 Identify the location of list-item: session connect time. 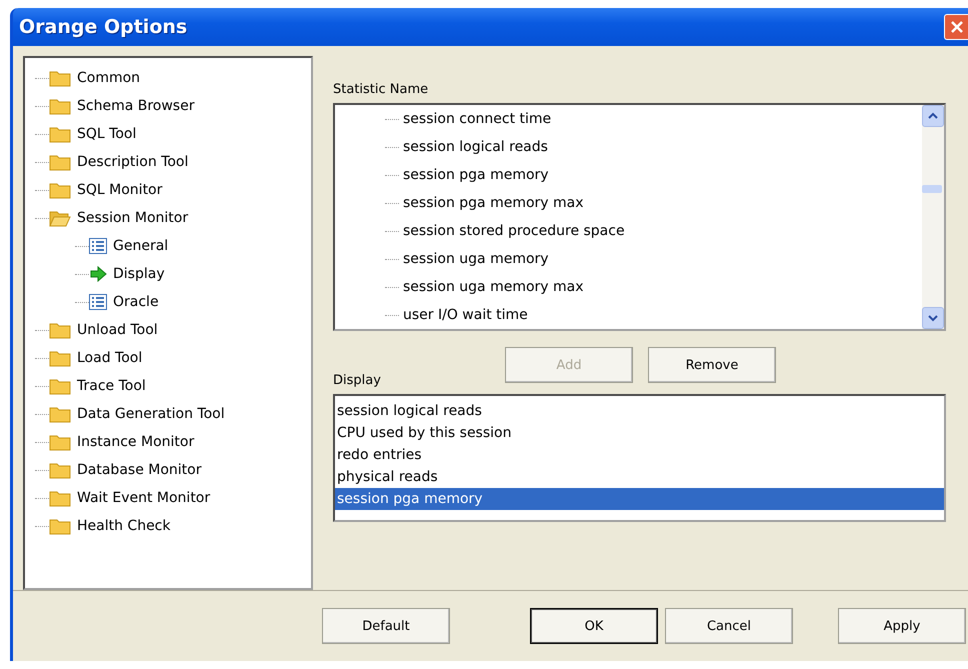
(477, 119).